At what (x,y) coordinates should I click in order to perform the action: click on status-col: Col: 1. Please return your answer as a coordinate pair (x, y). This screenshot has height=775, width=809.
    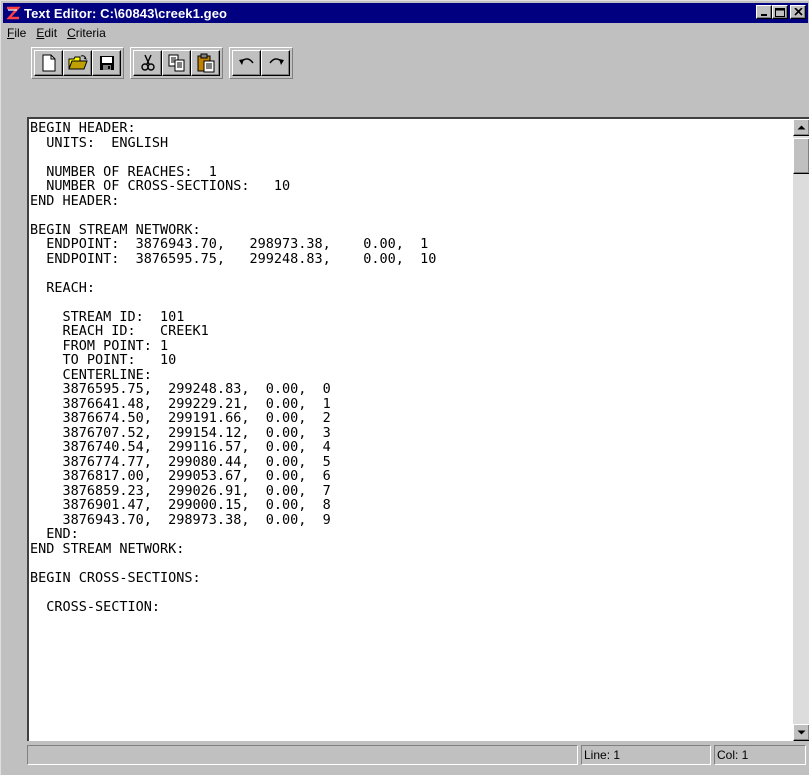
    Looking at the image, I should click on (760, 755).